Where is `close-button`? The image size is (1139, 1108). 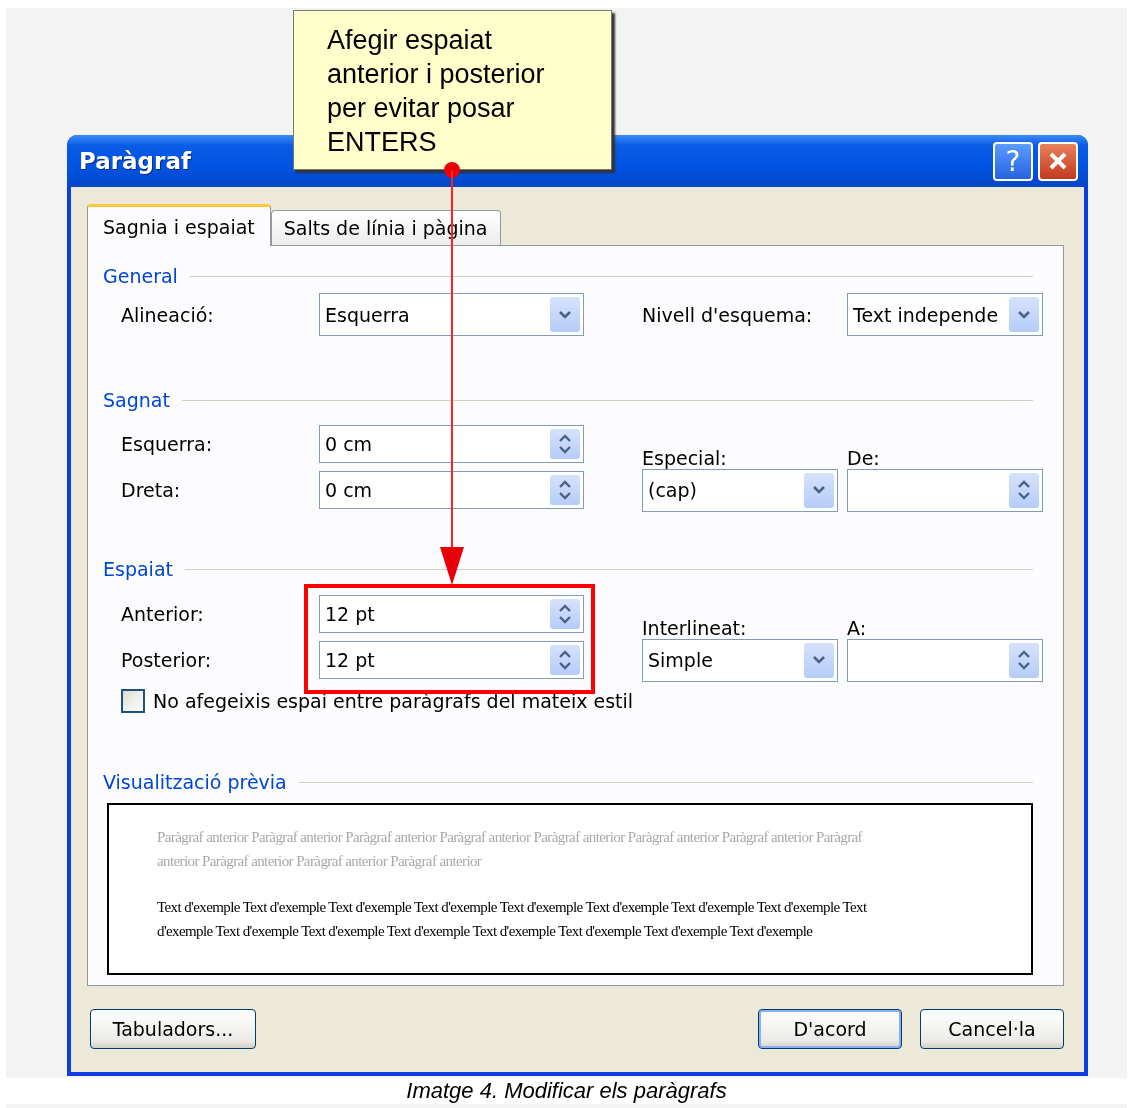
close-button is located at coordinates (1058, 161).